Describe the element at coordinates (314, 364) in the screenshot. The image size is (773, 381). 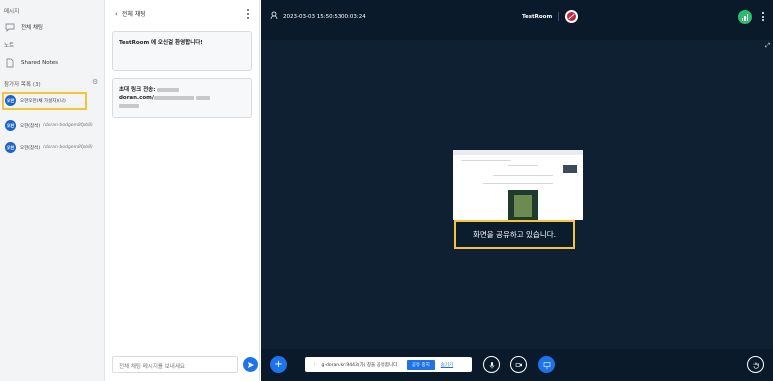
I see `drag-handle-icon: ⋮` at that location.